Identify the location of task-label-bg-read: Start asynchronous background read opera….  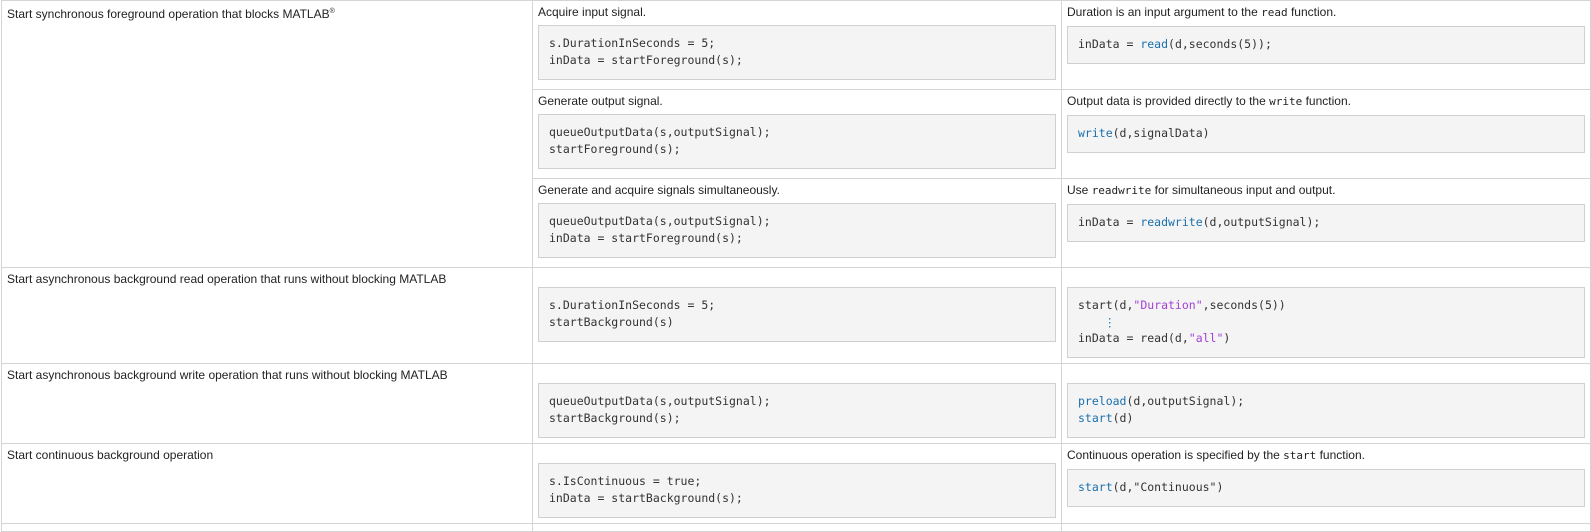
(227, 279).